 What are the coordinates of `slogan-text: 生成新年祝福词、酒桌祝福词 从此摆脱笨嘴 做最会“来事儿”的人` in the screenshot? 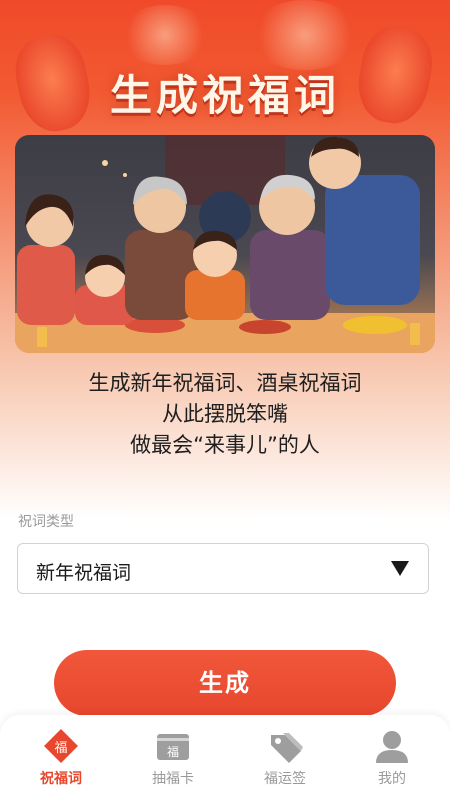 It's located at (225, 414).